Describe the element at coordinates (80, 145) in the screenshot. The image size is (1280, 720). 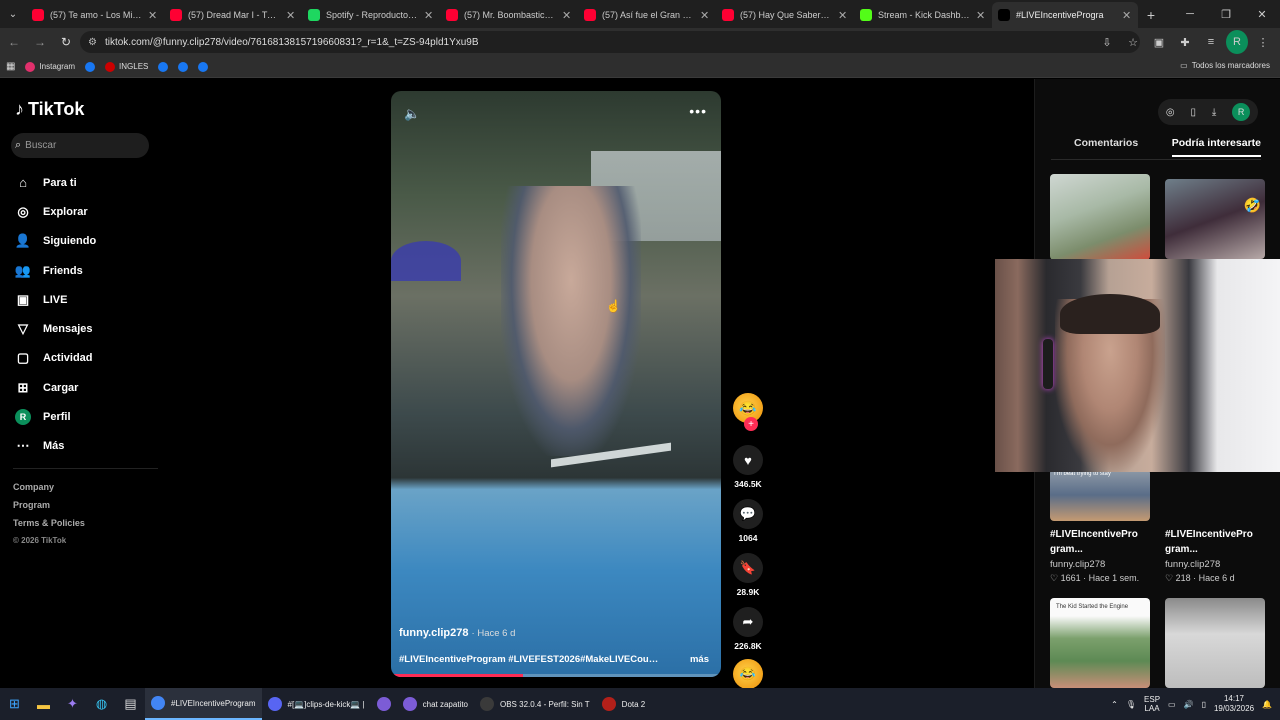
I see `search-input: ⌕ Buscar` at that location.